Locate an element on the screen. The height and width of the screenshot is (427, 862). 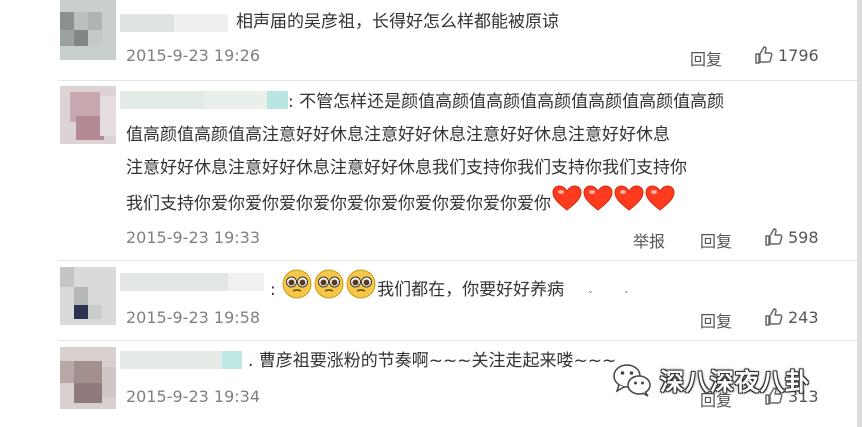
comment-text: 相声届的吴彦祖，长得好怎么样都能被原谅 is located at coordinates (397, 22).